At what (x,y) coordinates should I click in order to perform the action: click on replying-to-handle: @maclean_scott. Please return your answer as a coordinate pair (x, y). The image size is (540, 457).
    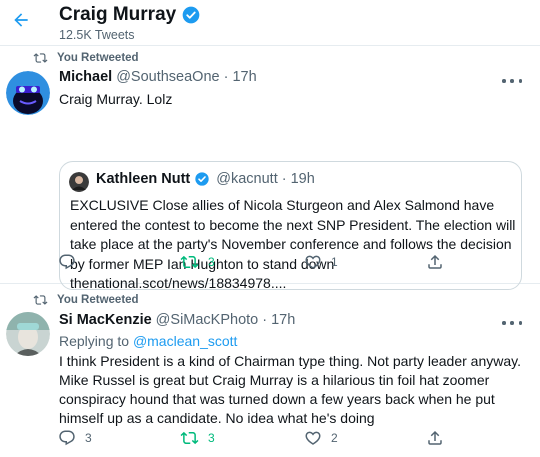
    Looking at the image, I should click on (185, 341).